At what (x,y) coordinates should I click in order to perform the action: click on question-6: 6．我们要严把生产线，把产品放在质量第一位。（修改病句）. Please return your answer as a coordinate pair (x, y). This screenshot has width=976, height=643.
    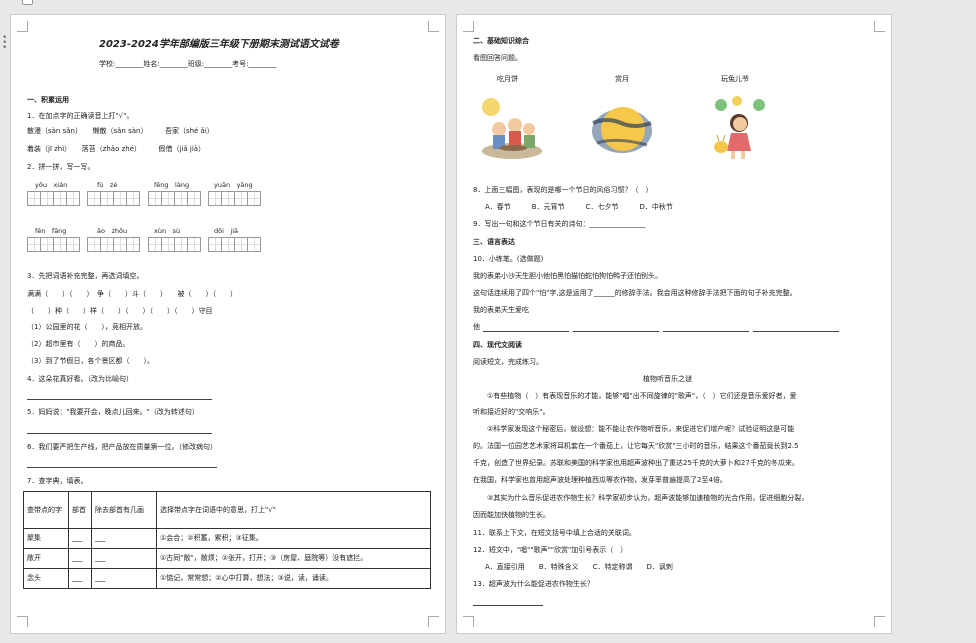
    Looking at the image, I should click on (122, 447).